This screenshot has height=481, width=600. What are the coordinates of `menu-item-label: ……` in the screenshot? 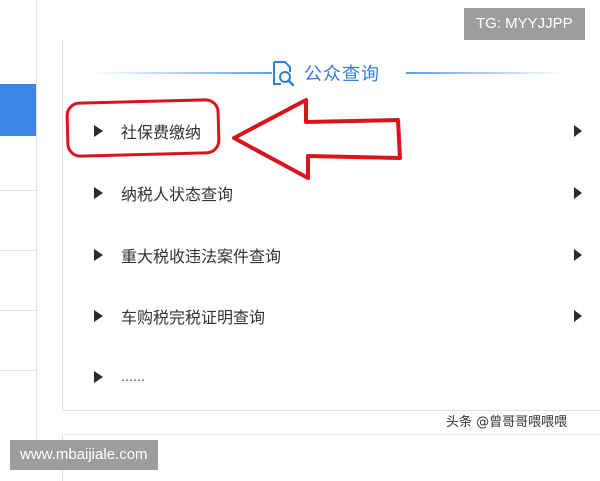 It's located at (133, 377).